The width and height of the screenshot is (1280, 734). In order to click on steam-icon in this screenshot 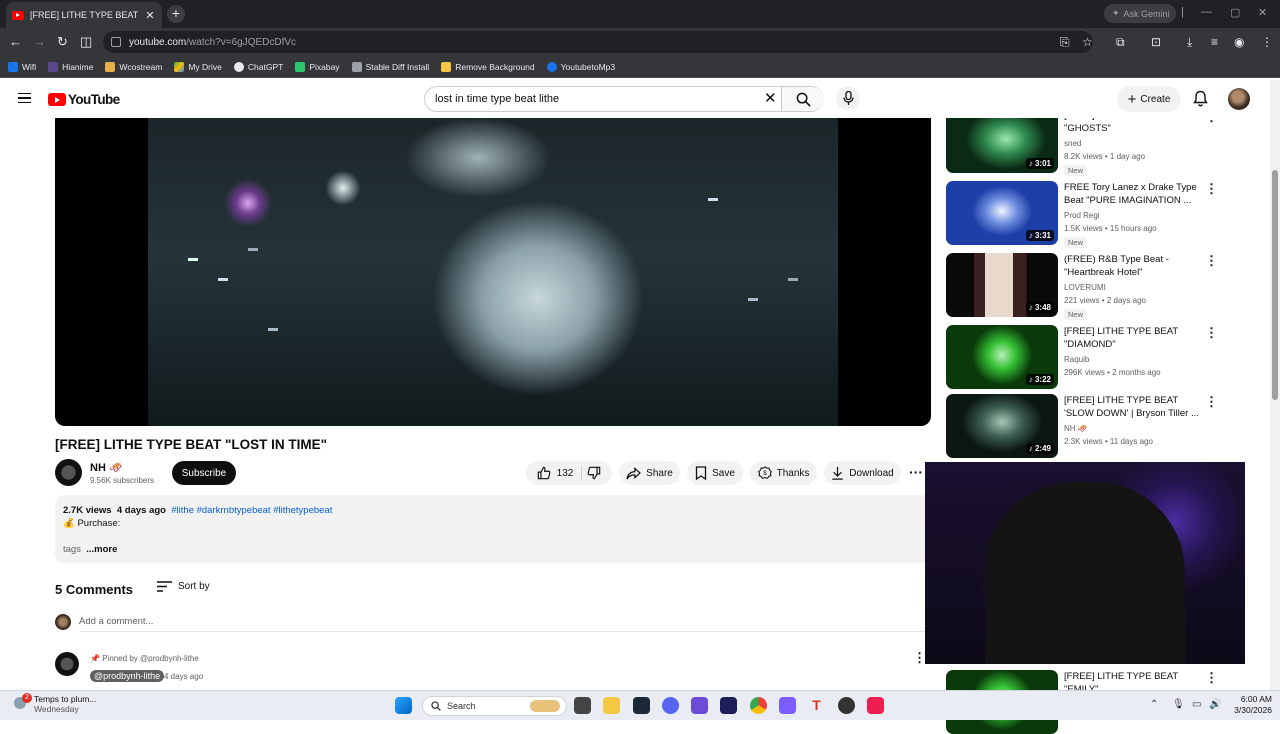, I will do `click(641, 705)`.